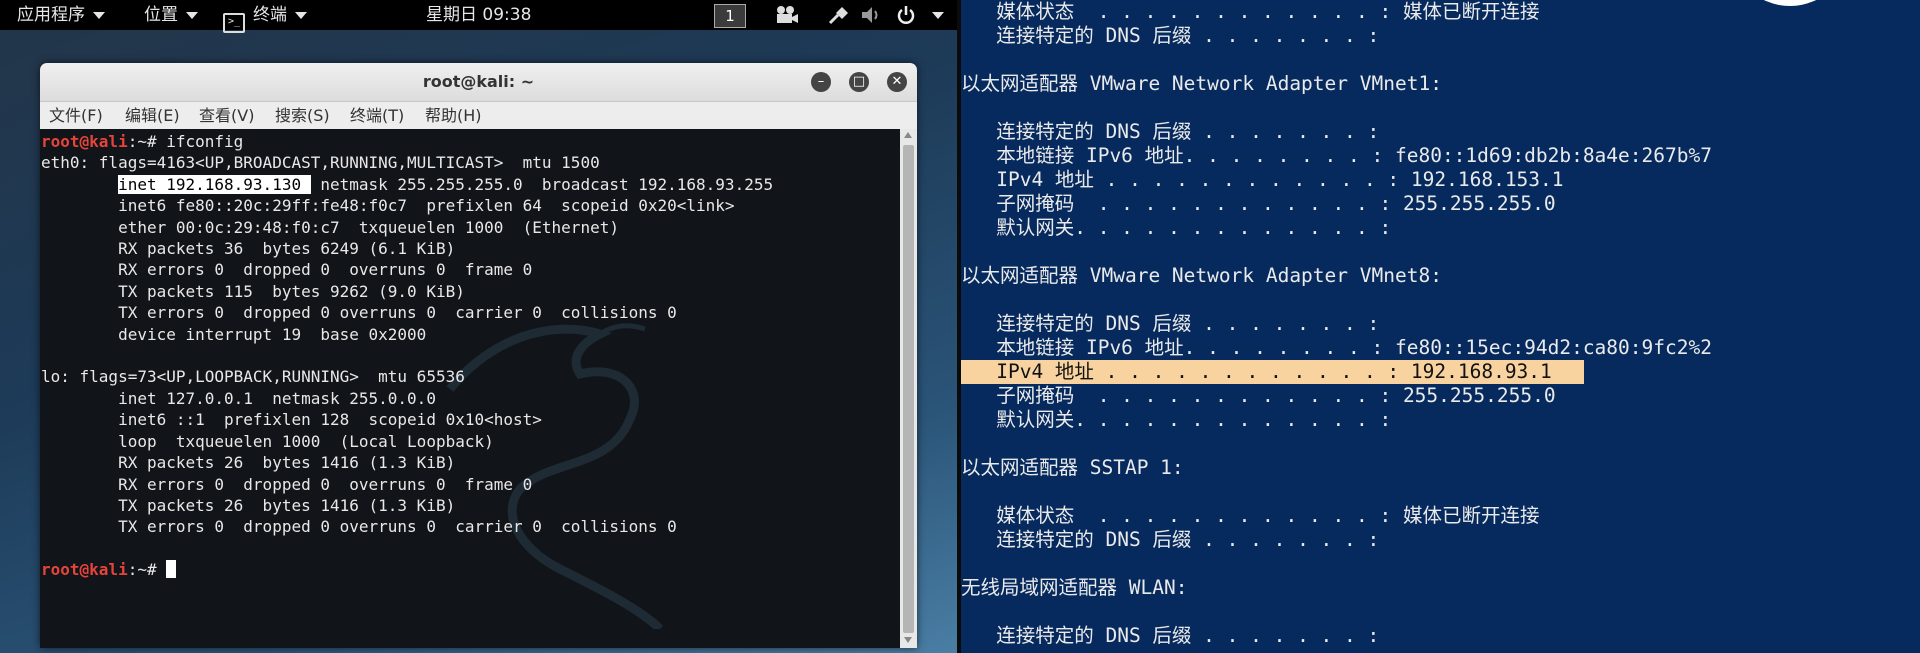 The image size is (1920, 653). I want to click on output-line: device interrupt 19 base 0x2000, so click(272, 334).